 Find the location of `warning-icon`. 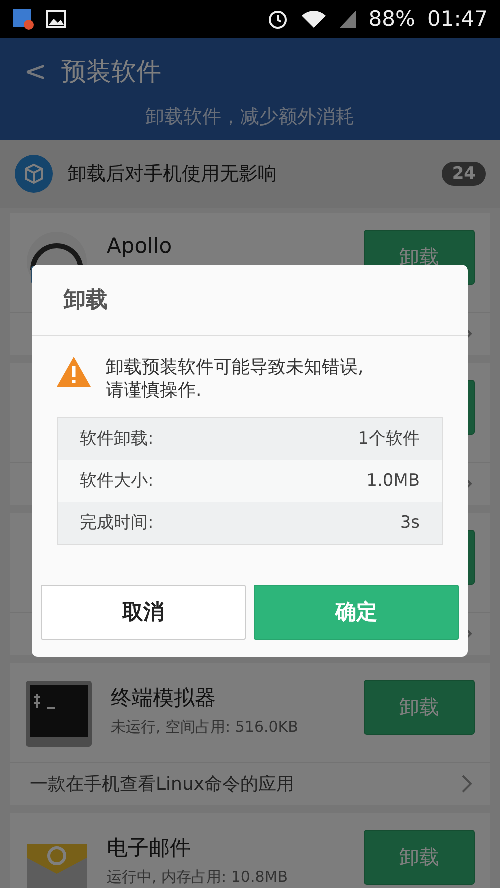

warning-icon is located at coordinates (74, 372).